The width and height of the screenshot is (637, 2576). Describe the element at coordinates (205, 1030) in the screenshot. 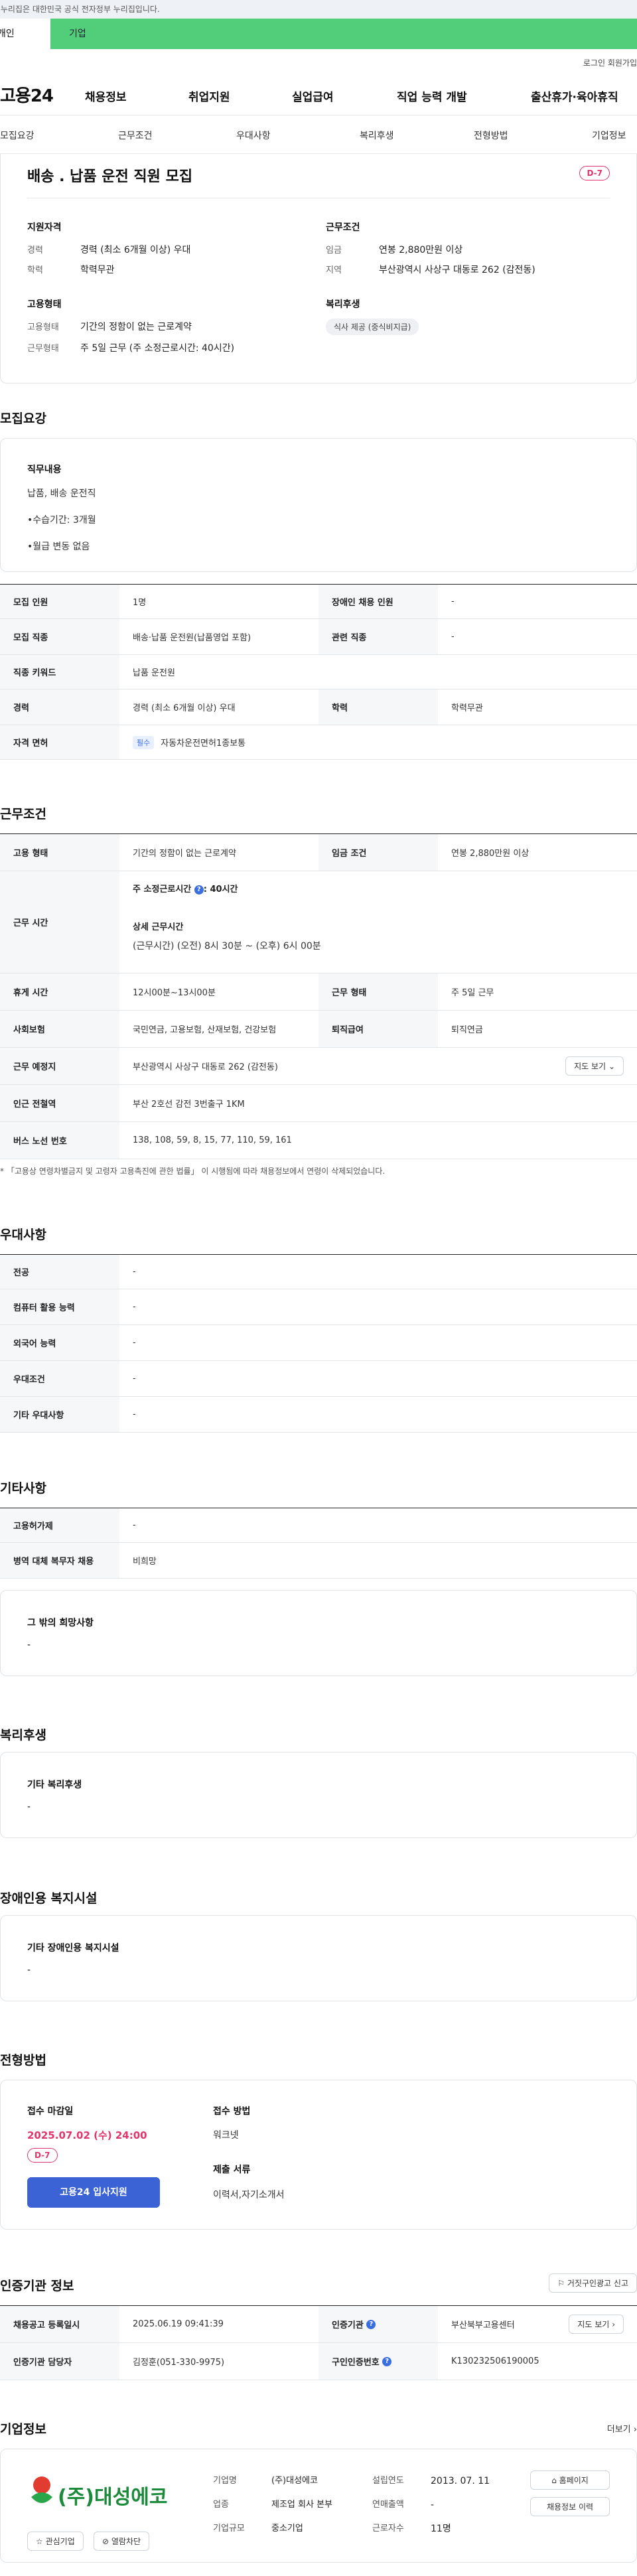

I see `row-value: 국민연금, 고용보험, 산재보험, 건강보험` at that location.